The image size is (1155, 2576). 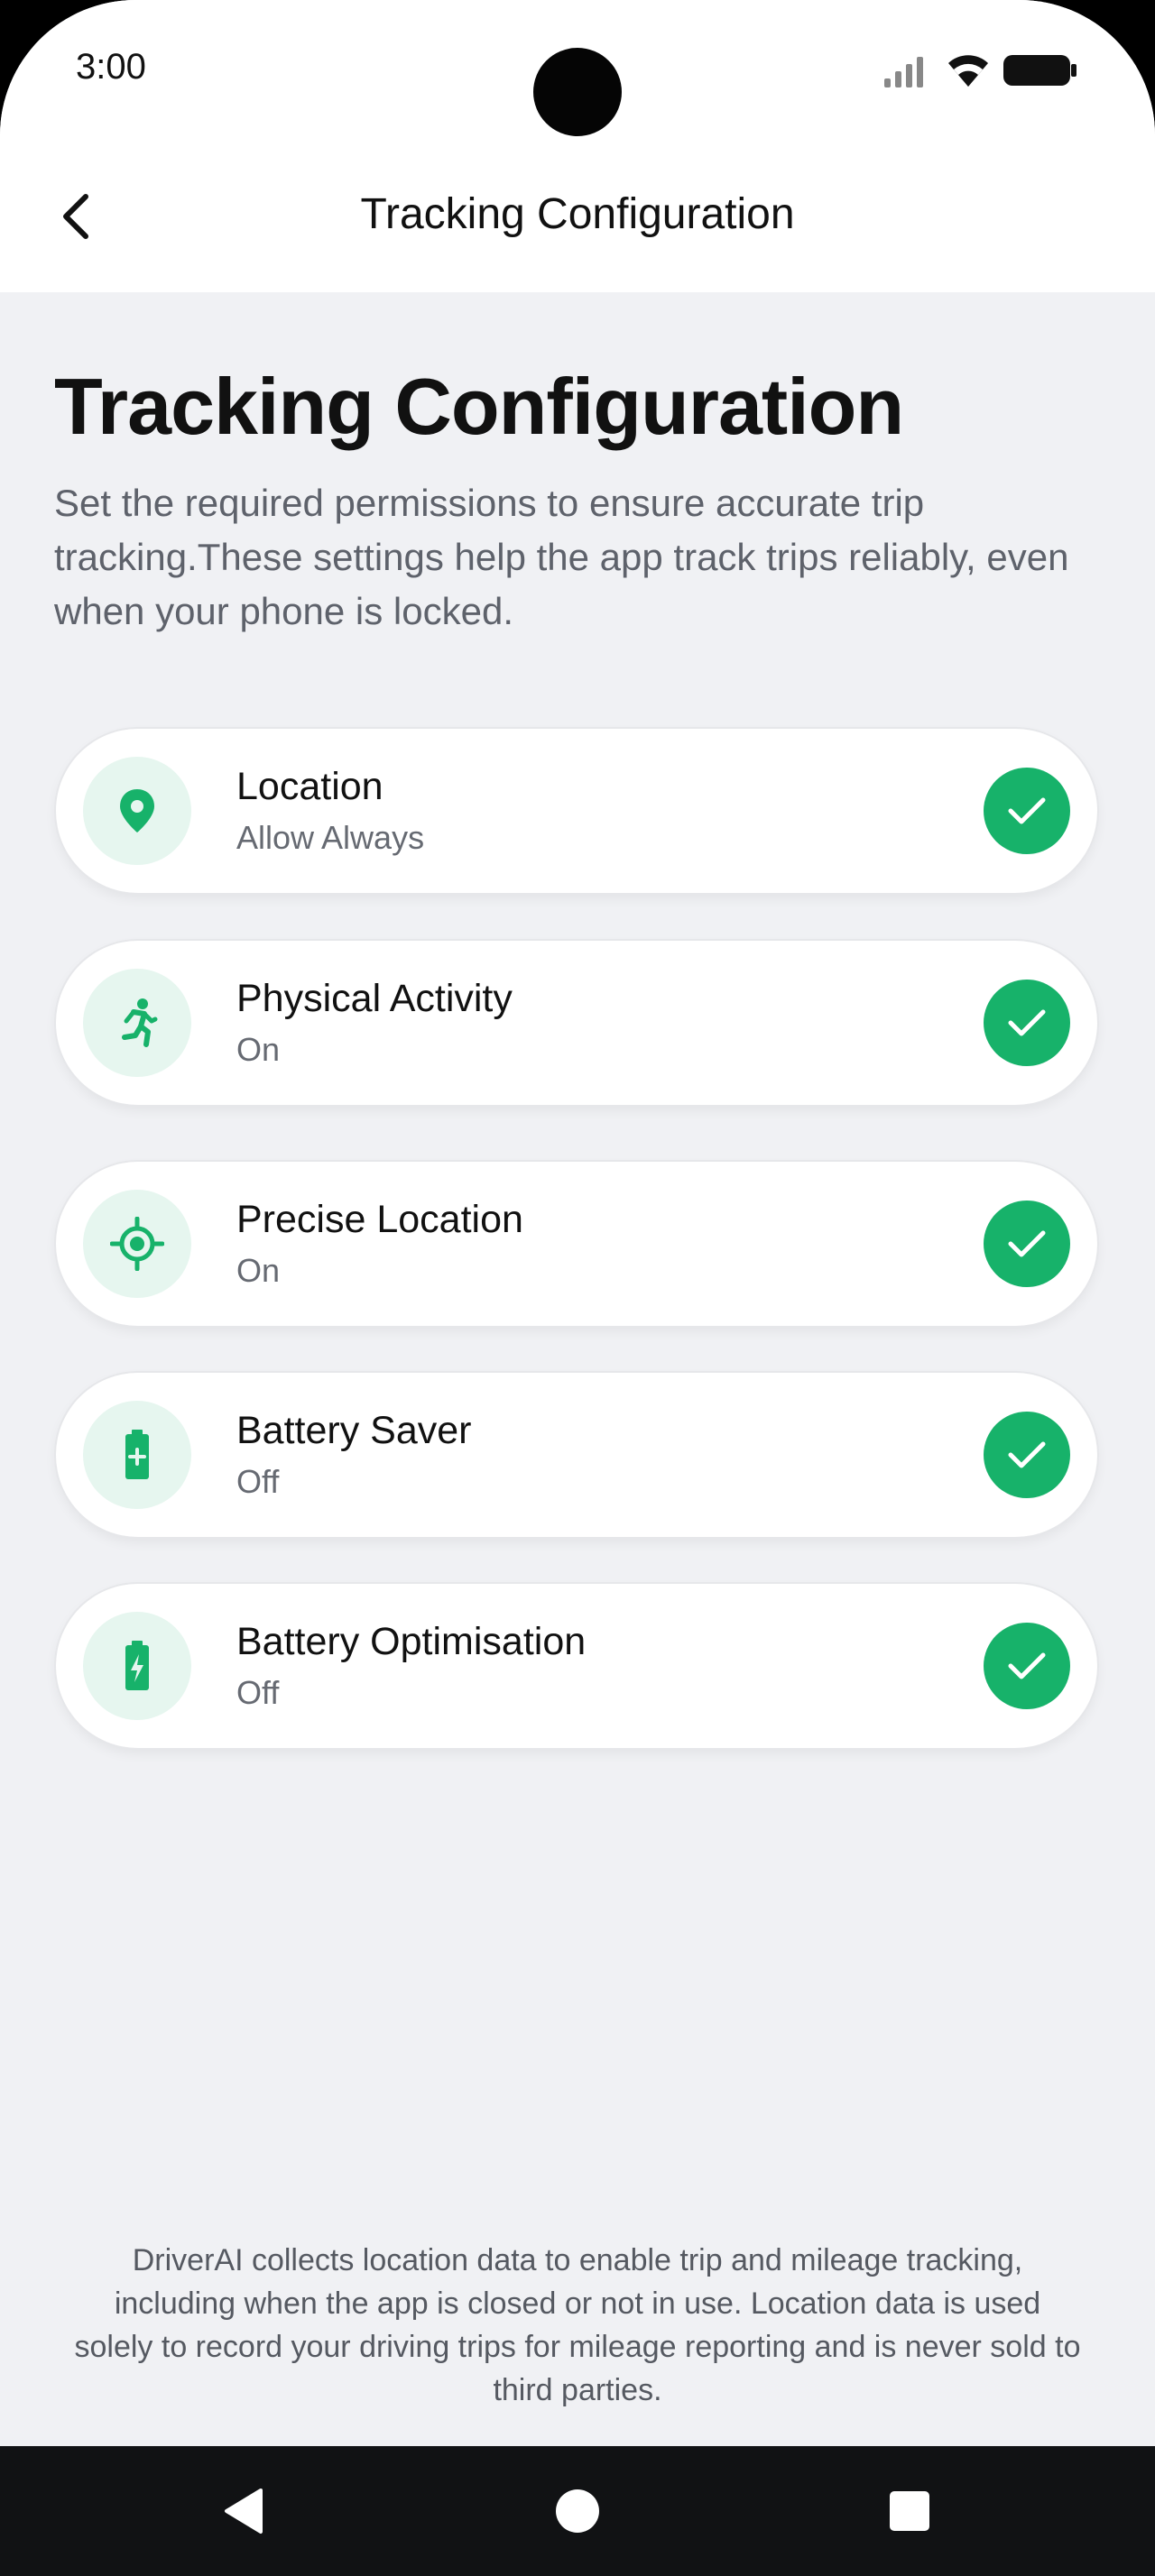 What do you see at coordinates (903, 72) in the screenshot?
I see `signal-icon` at bounding box center [903, 72].